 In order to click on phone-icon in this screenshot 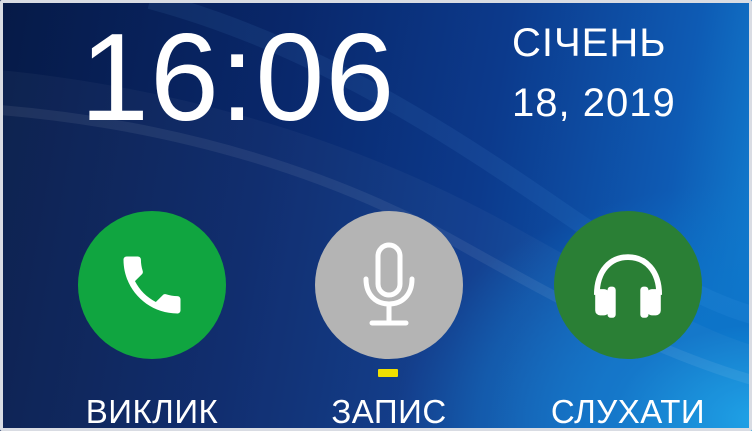, I will do `click(152, 285)`.